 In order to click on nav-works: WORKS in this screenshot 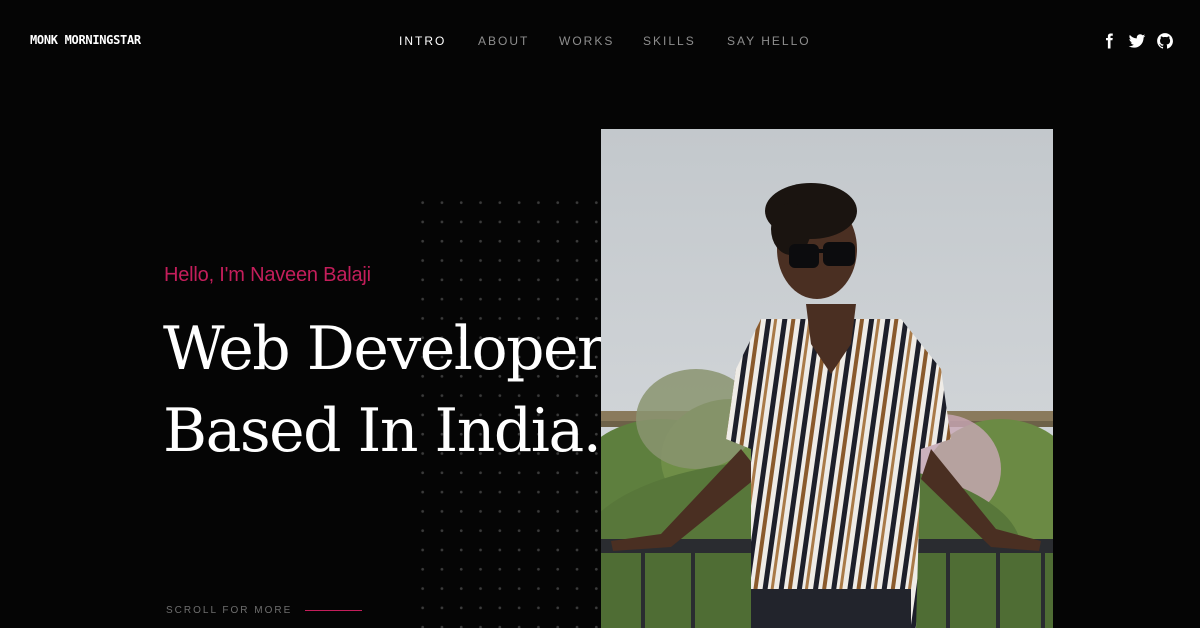, I will do `click(586, 41)`.